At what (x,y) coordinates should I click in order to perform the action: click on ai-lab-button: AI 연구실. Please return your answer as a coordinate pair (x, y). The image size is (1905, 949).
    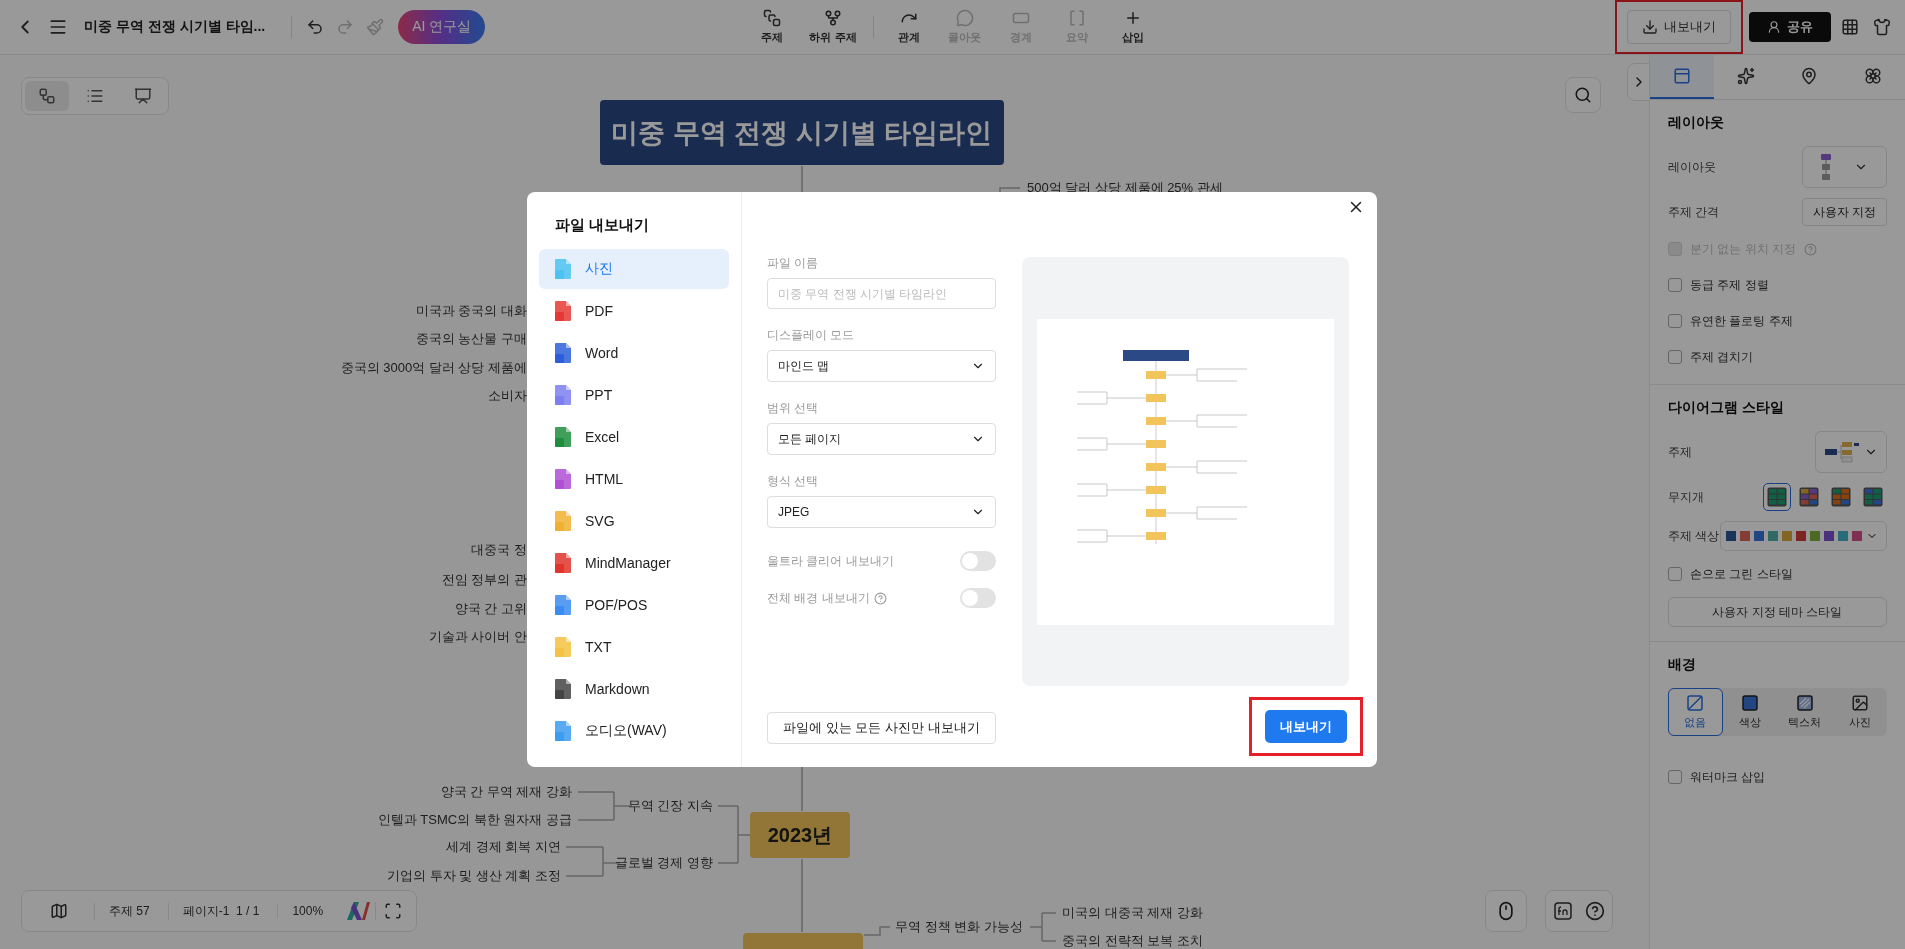
    Looking at the image, I should click on (442, 27).